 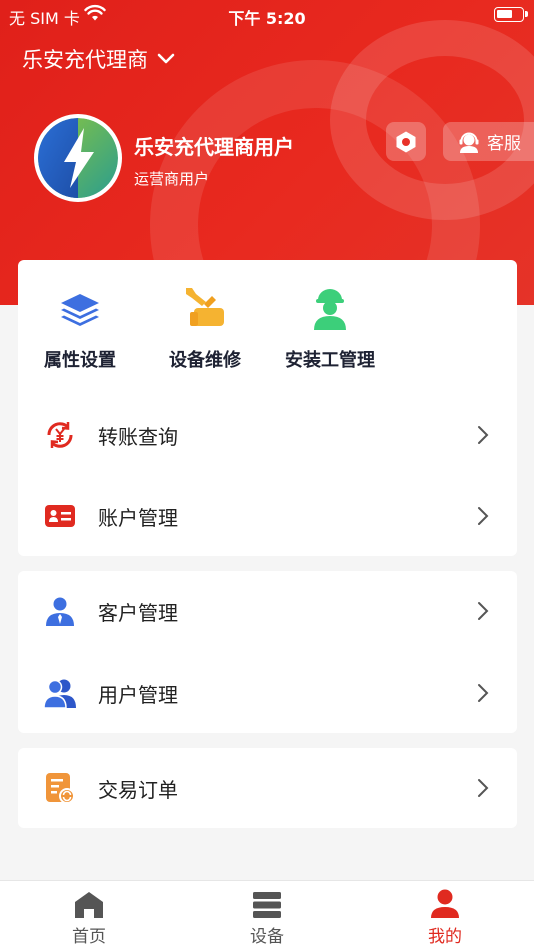 I want to click on agent-switcher: 乐安充代理商, so click(x=99, y=59).